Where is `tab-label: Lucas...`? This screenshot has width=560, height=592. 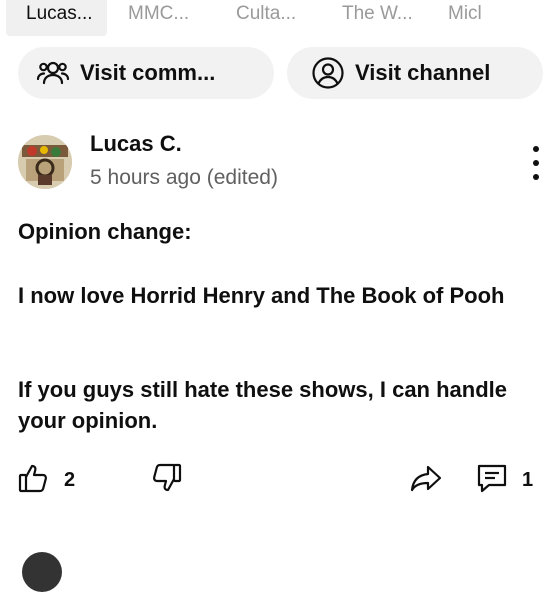
tab-label: Lucas... is located at coordinates (59, 13).